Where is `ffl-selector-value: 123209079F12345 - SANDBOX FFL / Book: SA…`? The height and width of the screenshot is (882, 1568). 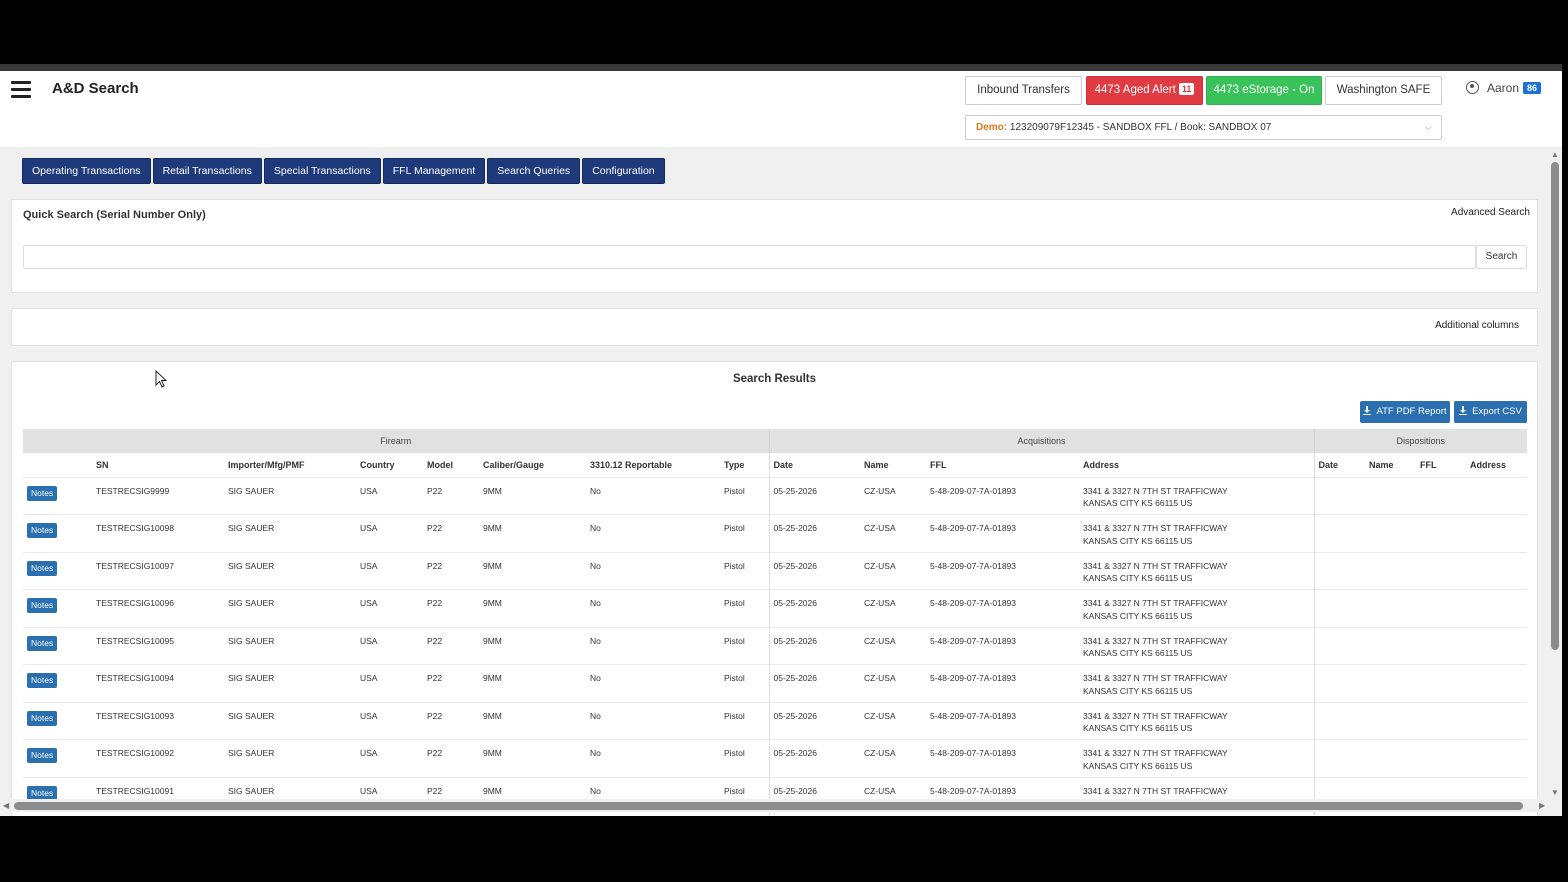 ffl-selector-value: 123209079F12345 - SANDBOX FFL / Book: SA… is located at coordinates (1140, 127).